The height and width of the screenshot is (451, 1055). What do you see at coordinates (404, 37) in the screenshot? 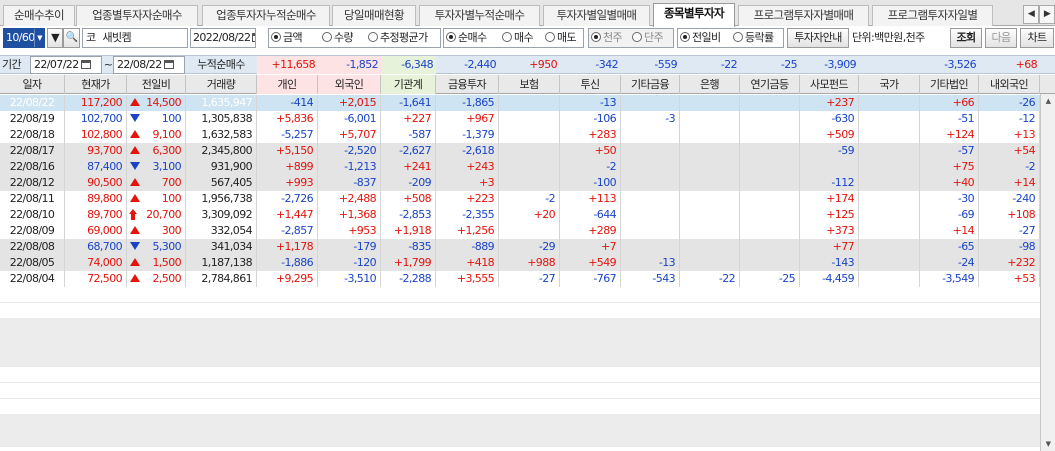
I see `radio-avg-price-label: 추정평균가` at bounding box center [404, 37].